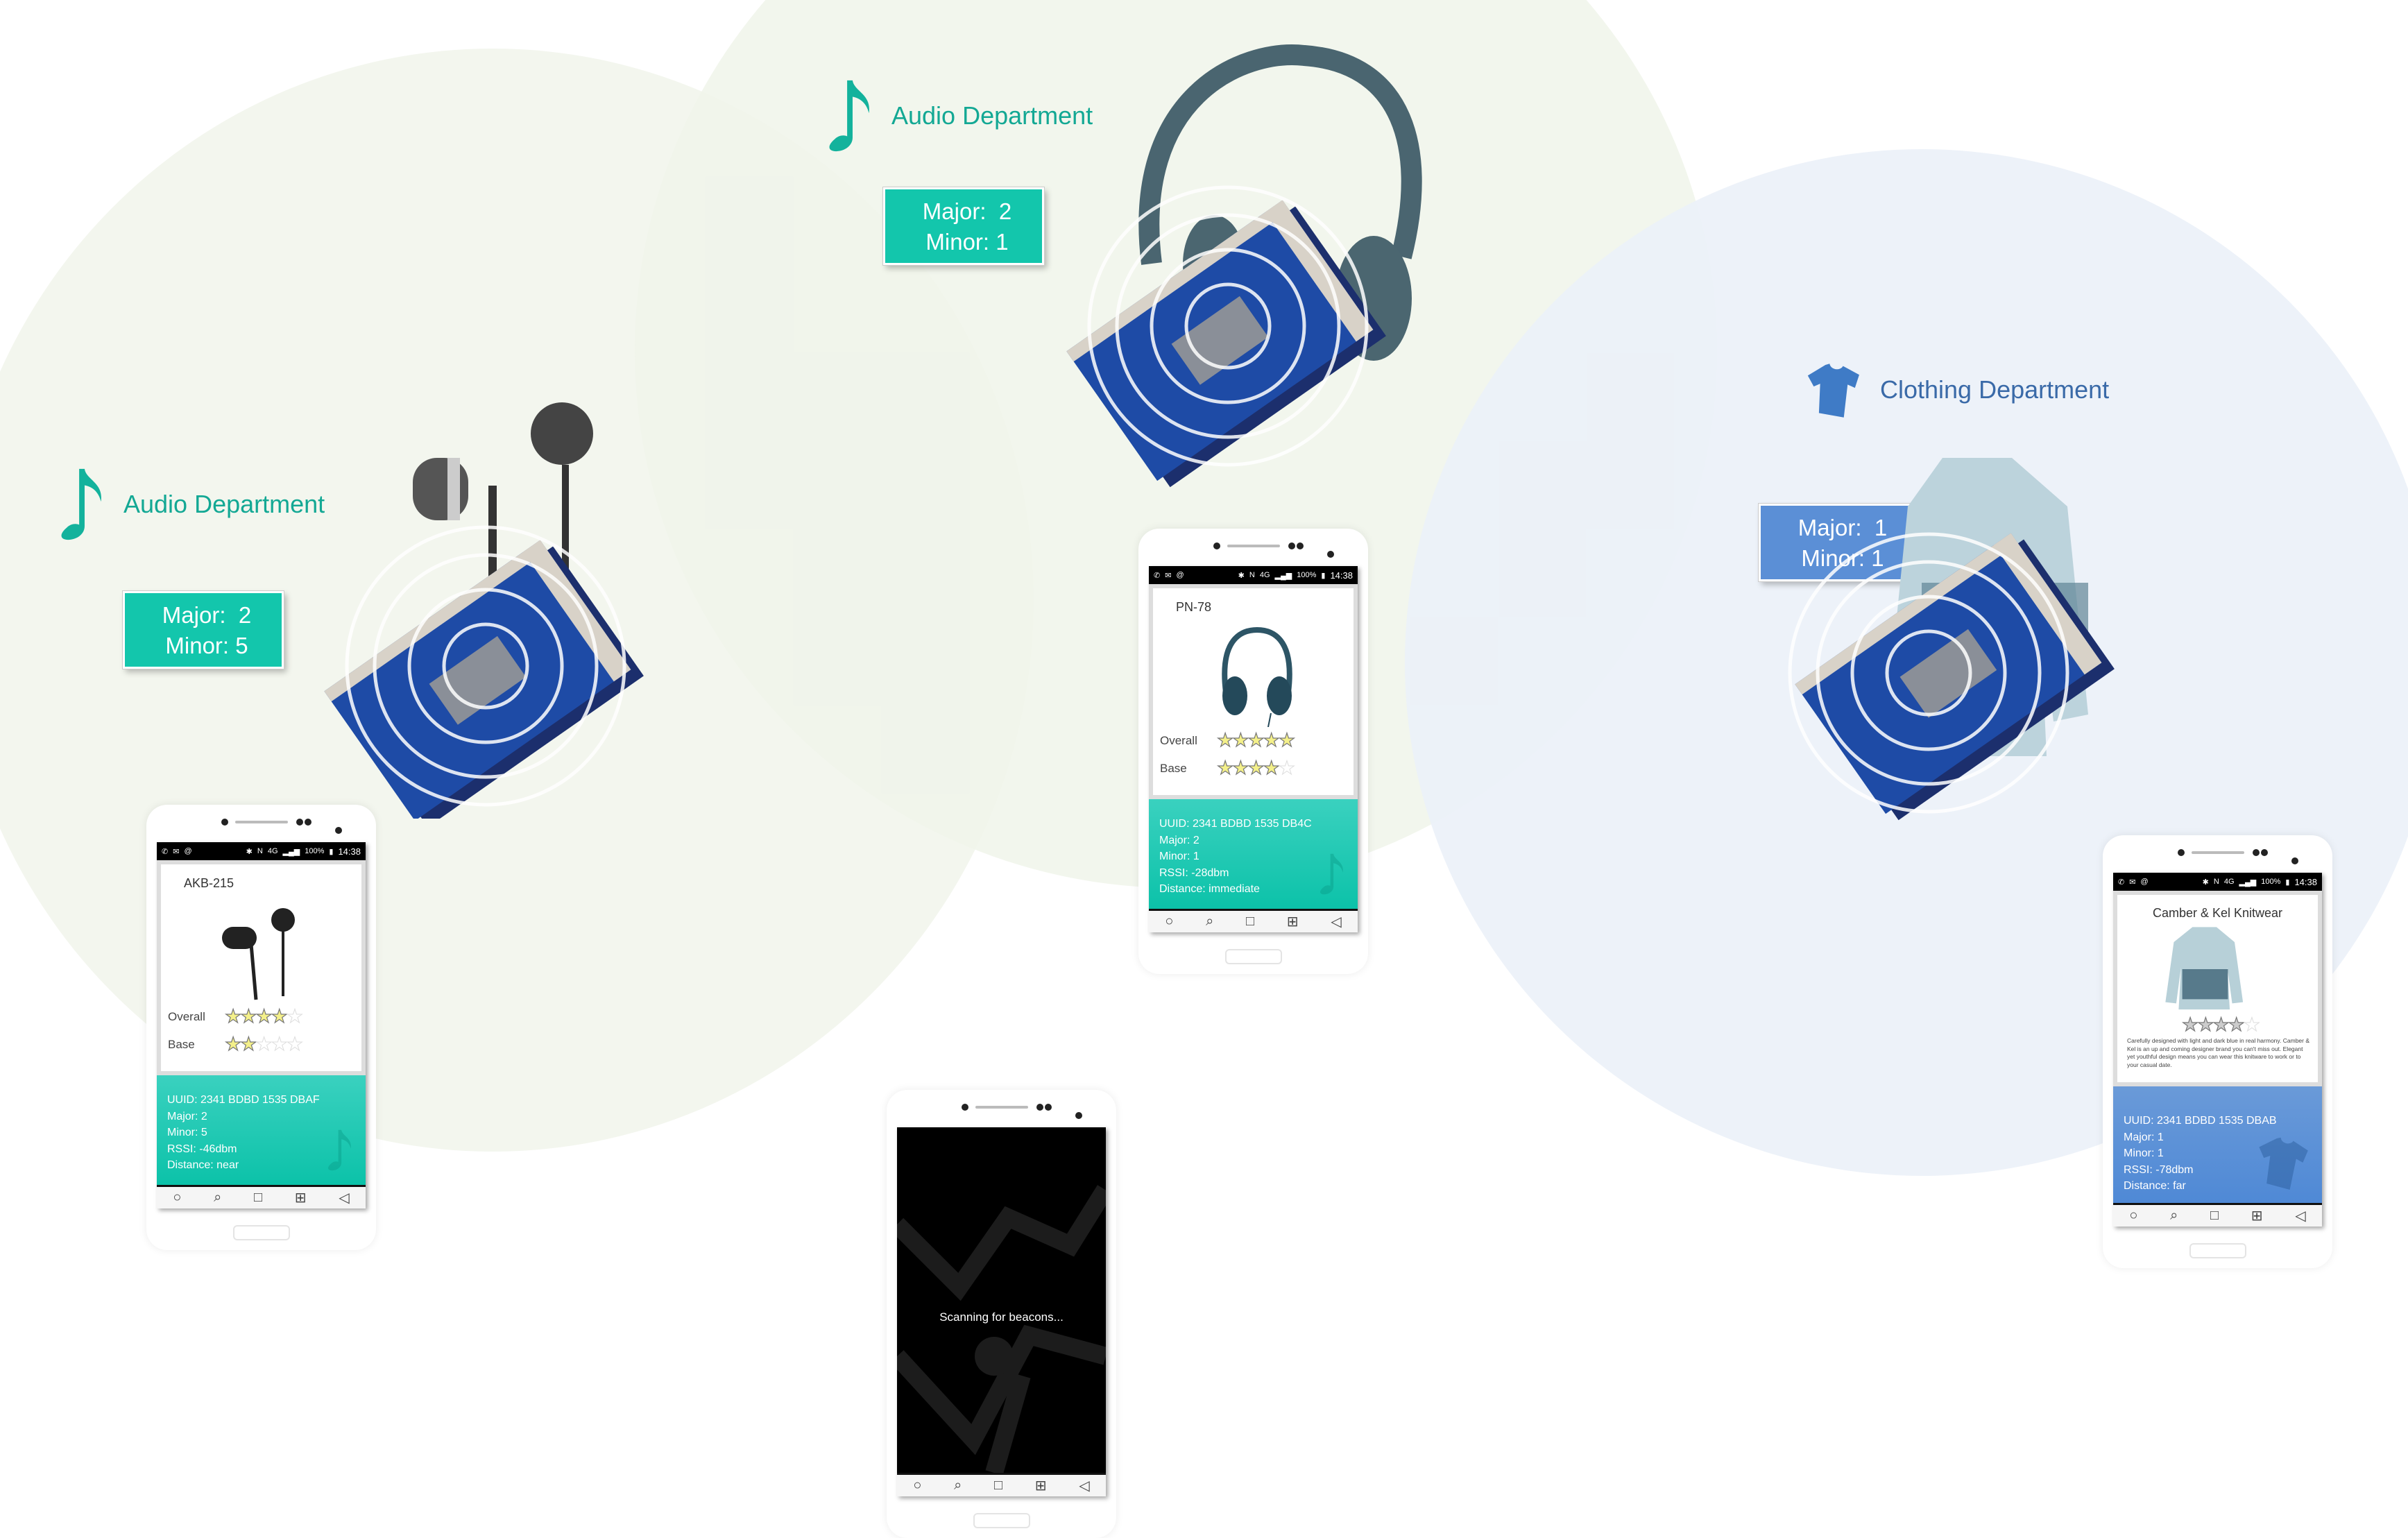 The width and height of the screenshot is (2408, 1538). I want to click on zone-label-audio-left: Audio Department, so click(193, 504).